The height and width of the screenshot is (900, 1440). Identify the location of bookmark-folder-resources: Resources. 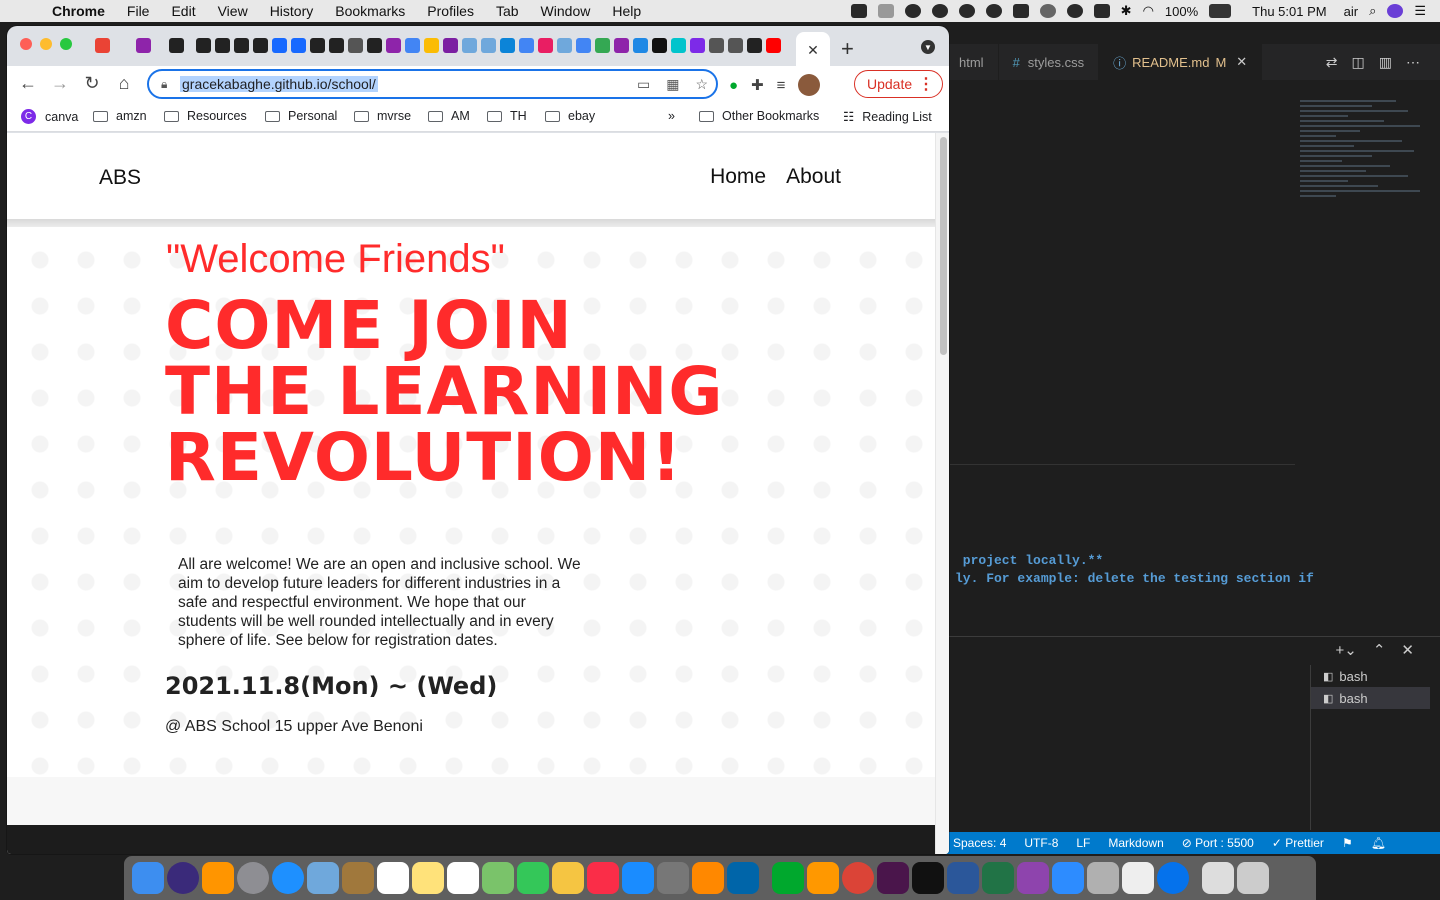
(205, 116).